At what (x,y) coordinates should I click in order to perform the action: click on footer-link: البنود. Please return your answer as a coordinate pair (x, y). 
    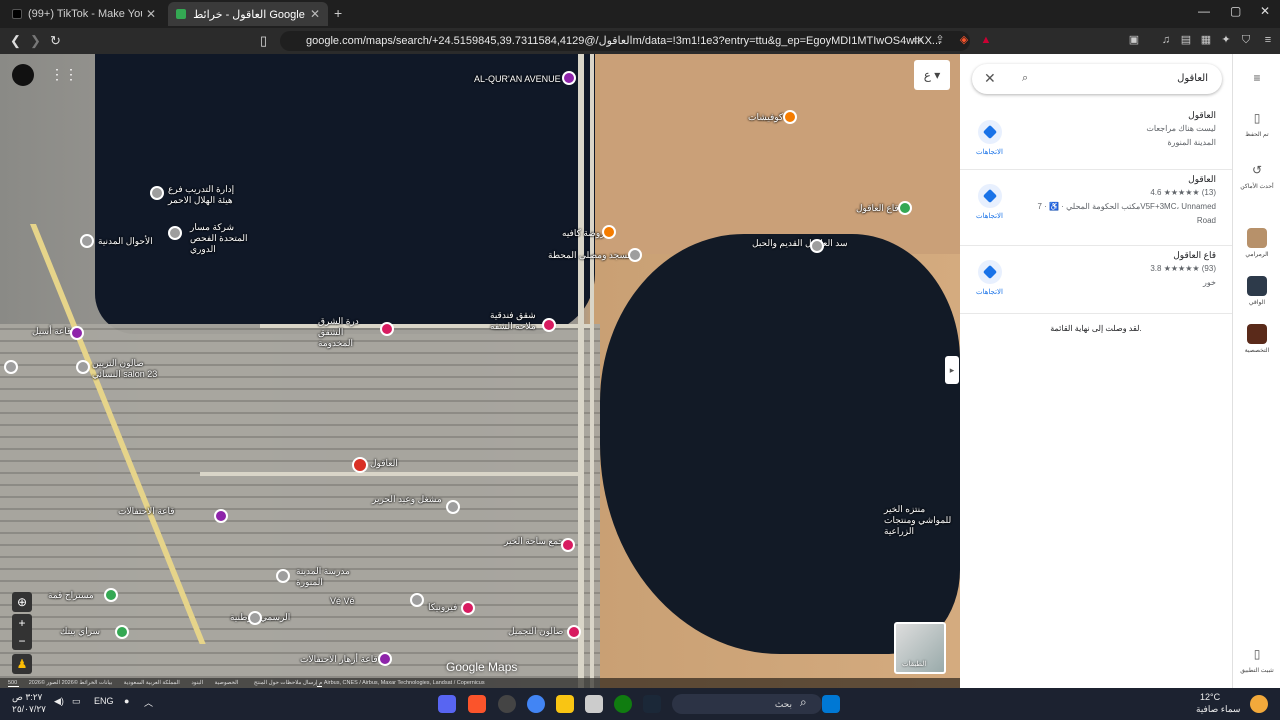
    Looking at the image, I should click on (197, 683).